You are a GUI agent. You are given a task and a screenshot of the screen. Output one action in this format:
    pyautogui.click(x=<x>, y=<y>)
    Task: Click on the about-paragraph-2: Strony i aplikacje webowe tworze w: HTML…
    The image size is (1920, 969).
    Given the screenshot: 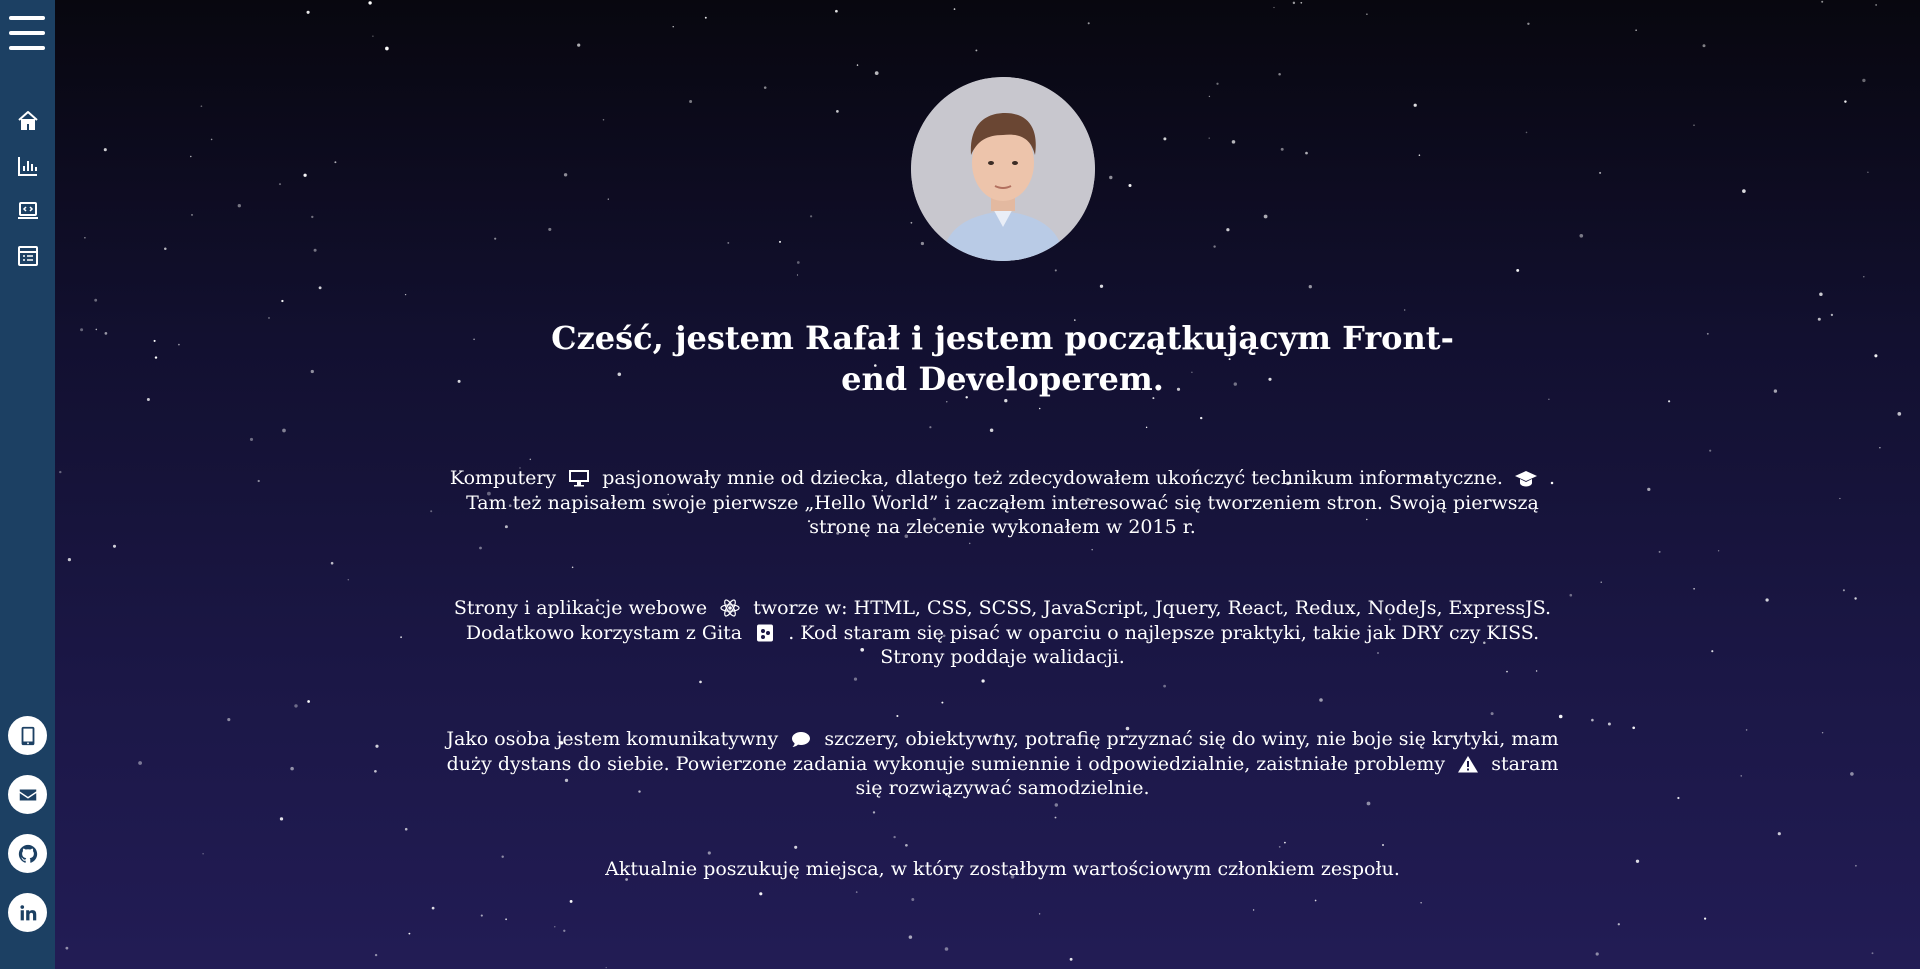 What is the action you would take?
    pyautogui.click(x=1002, y=633)
    